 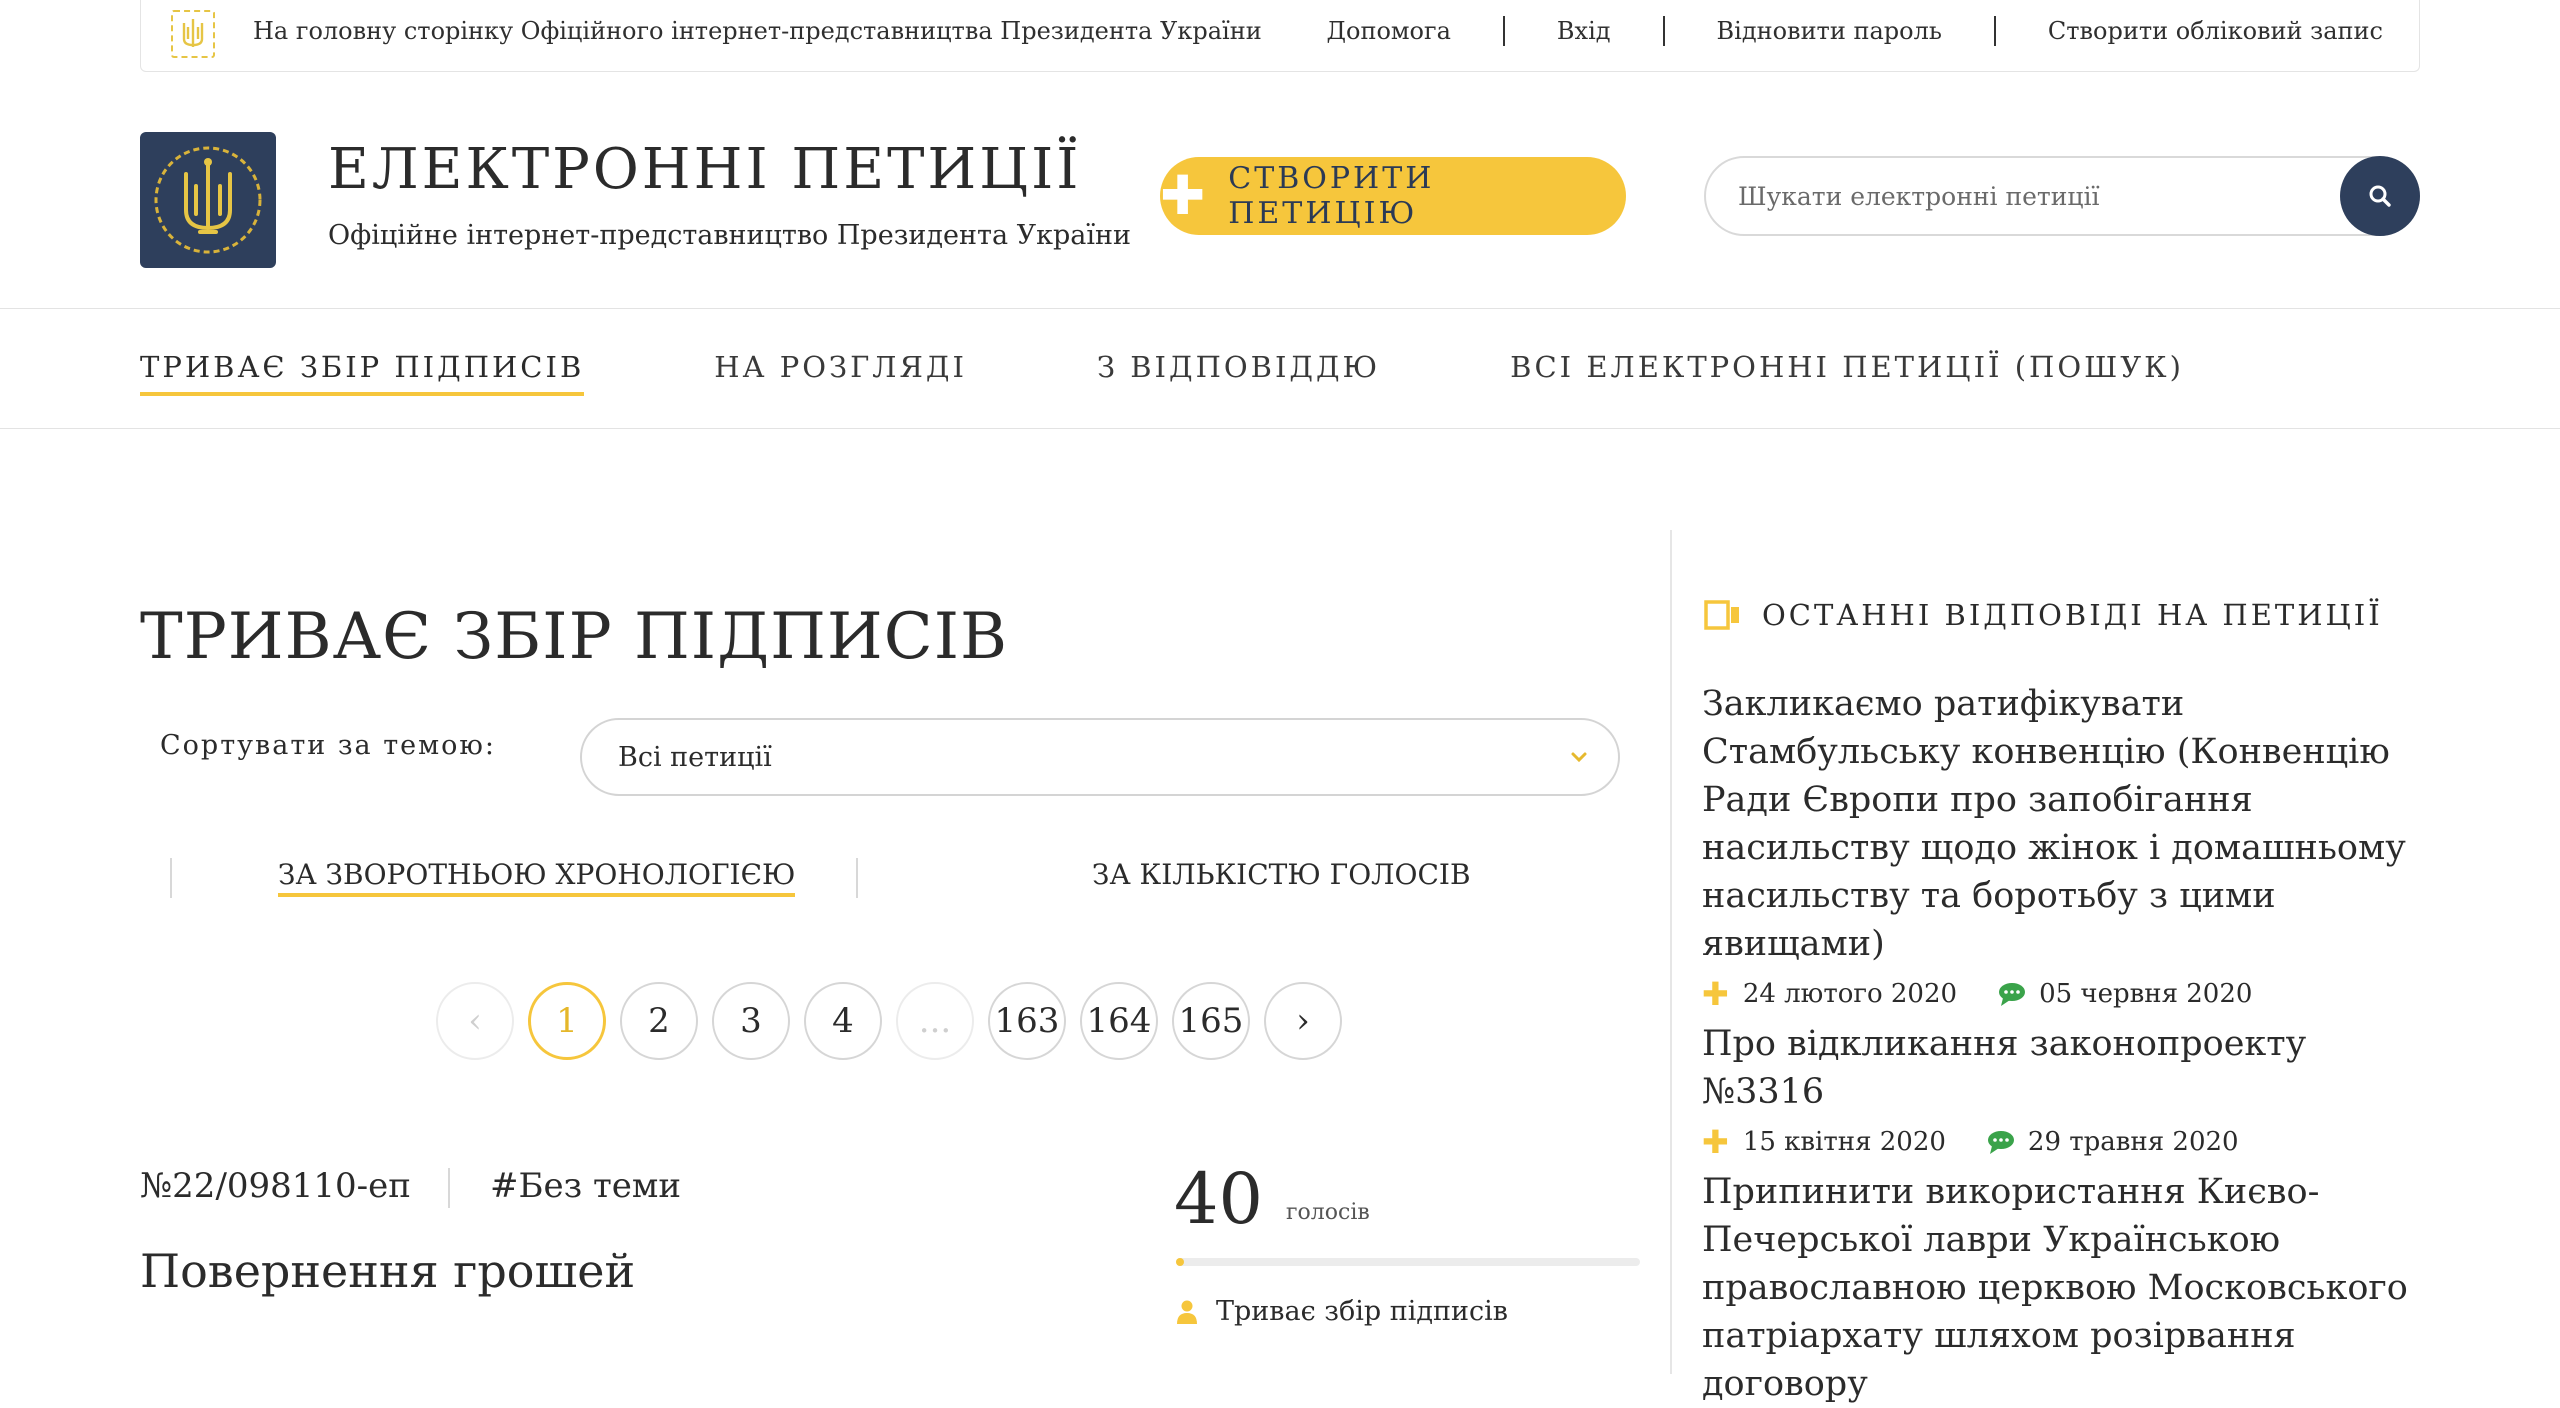 I want to click on trident-mini-icon, so click(x=193, y=34).